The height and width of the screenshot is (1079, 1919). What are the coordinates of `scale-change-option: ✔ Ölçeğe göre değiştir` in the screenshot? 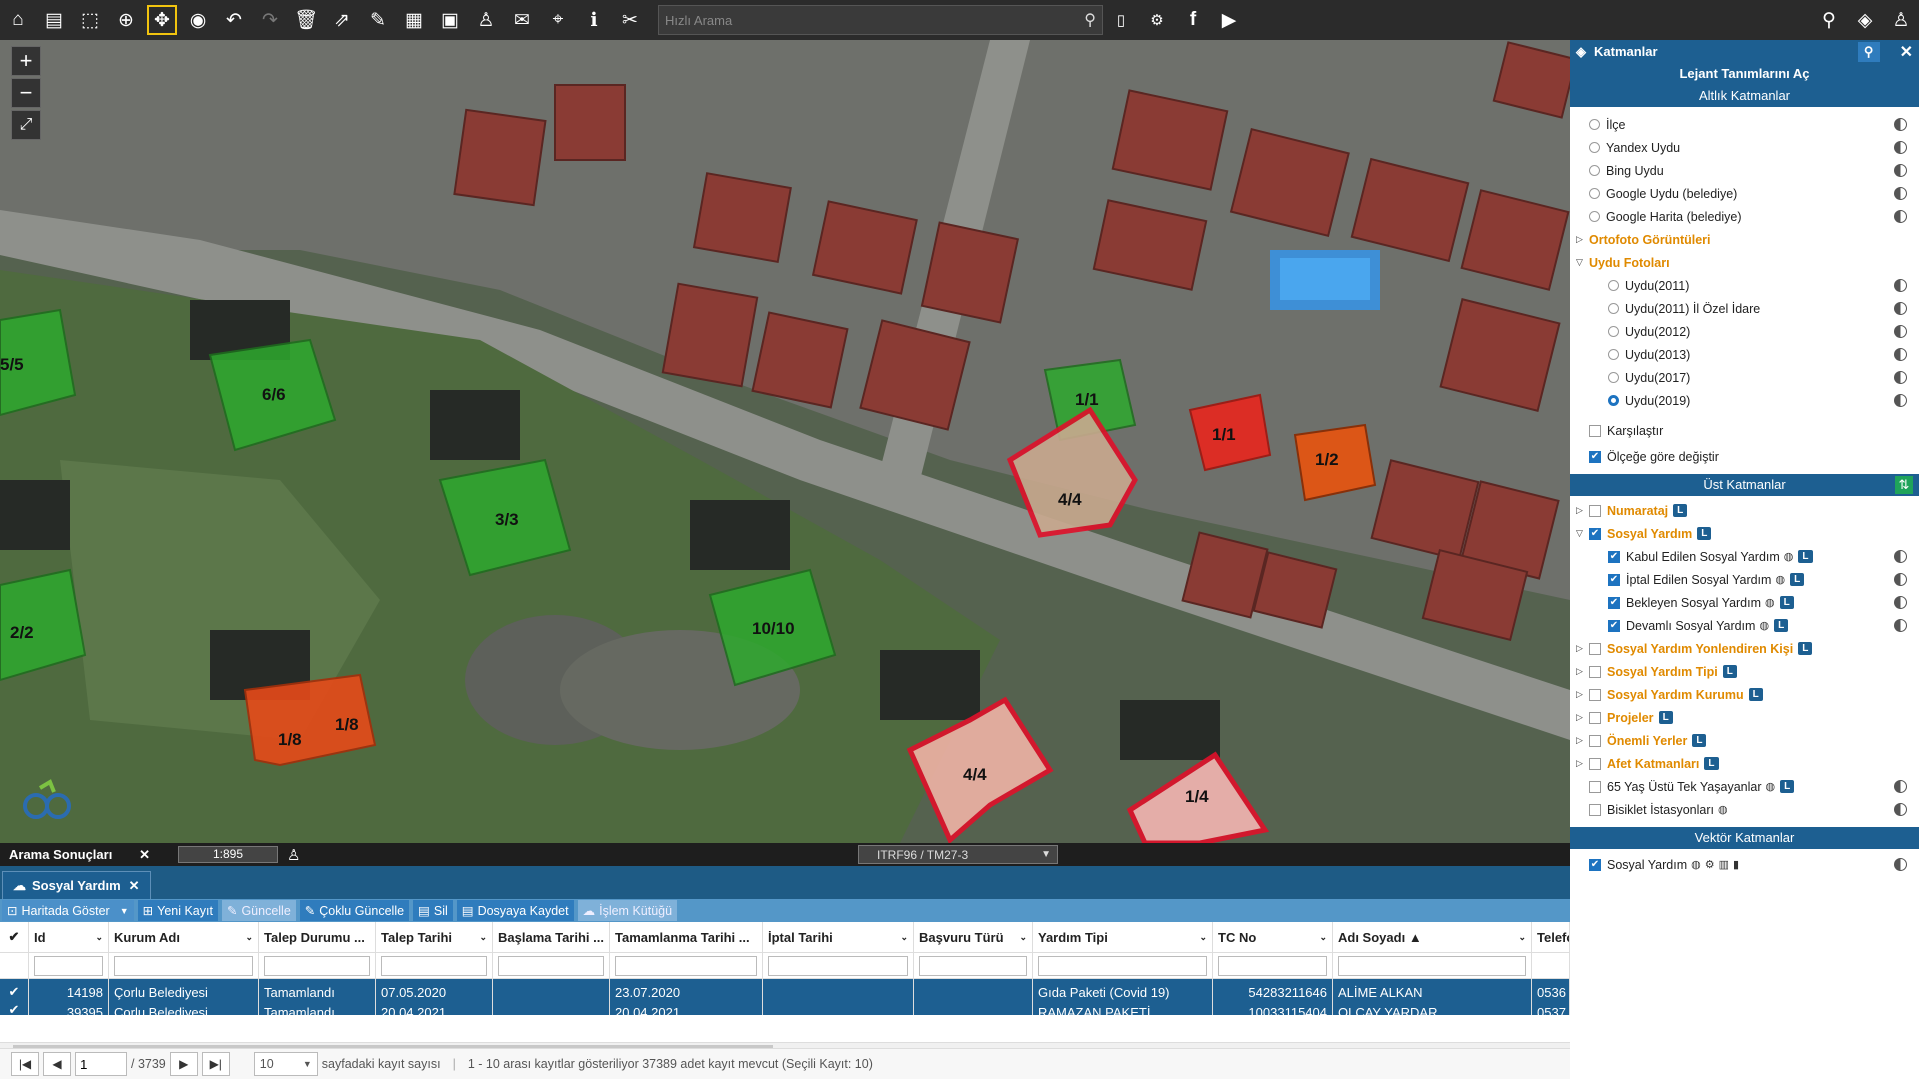 It's located at (1744, 456).